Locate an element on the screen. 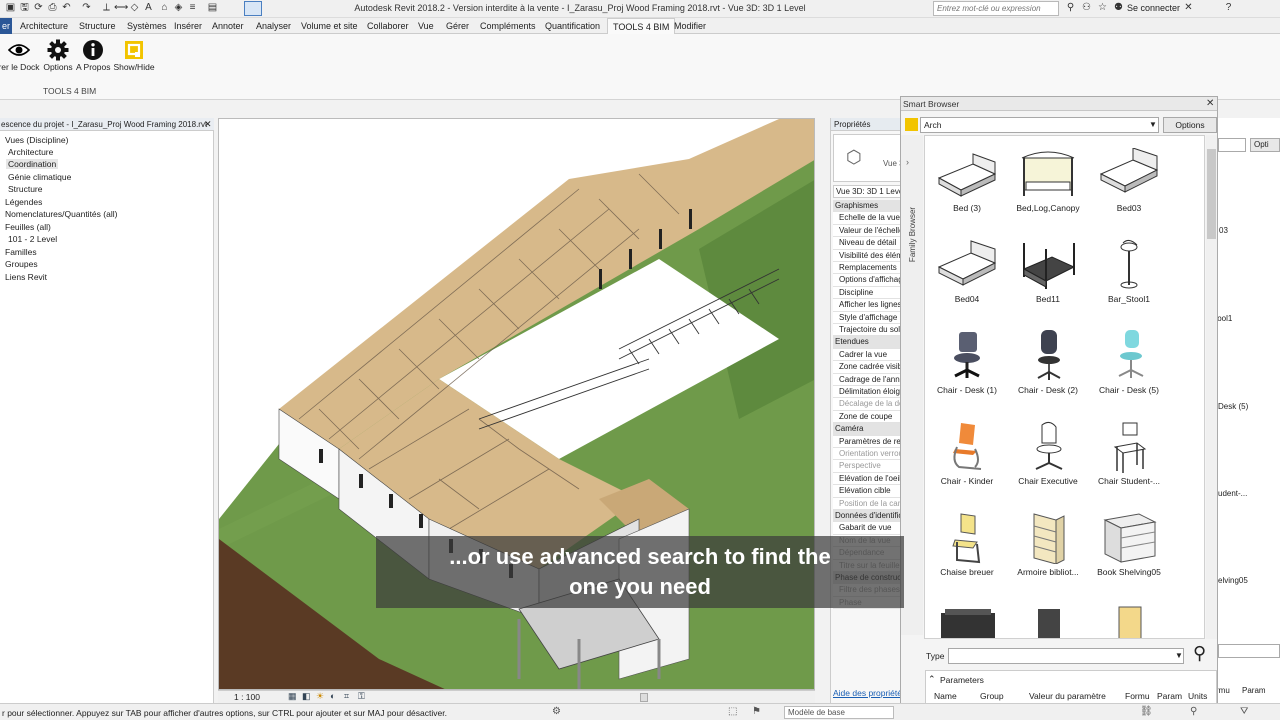 The width and height of the screenshot is (1280, 720). select-pinned-icon: ⚲ is located at coordinates (1193, 711).